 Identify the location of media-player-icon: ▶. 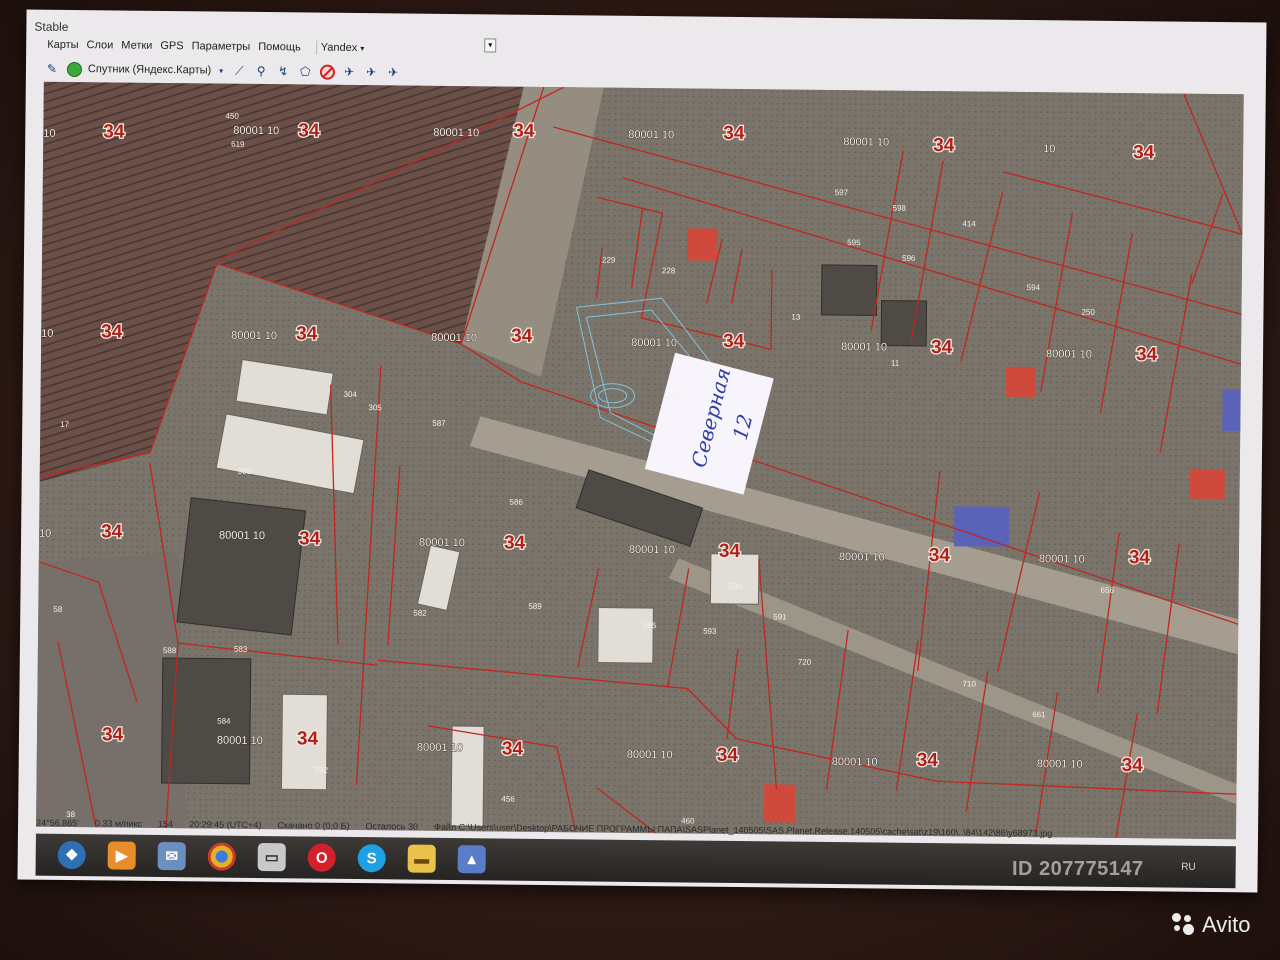
(121, 855).